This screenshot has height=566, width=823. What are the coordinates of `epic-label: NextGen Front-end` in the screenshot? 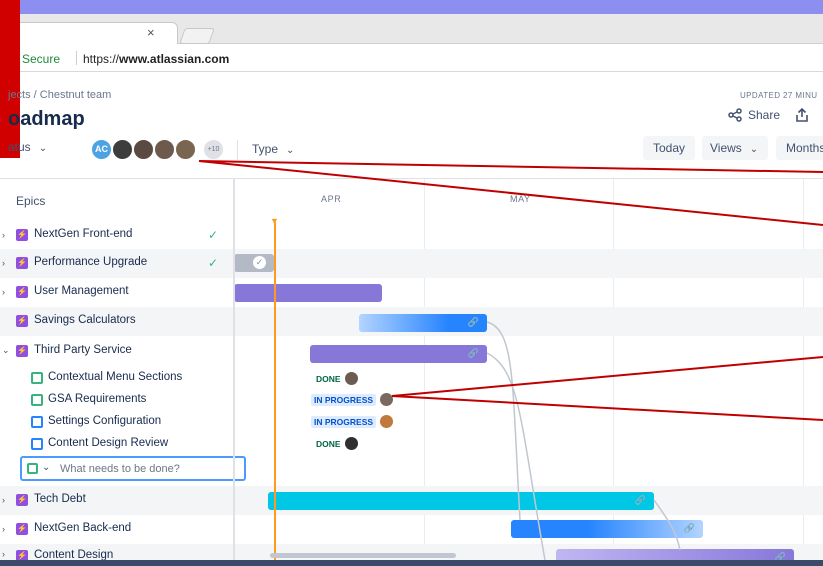 It's located at (83, 234).